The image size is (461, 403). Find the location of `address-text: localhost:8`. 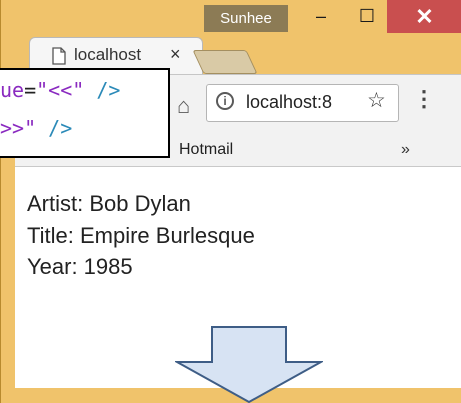

address-text: localhost:8 is located at coordinates (305, 102).